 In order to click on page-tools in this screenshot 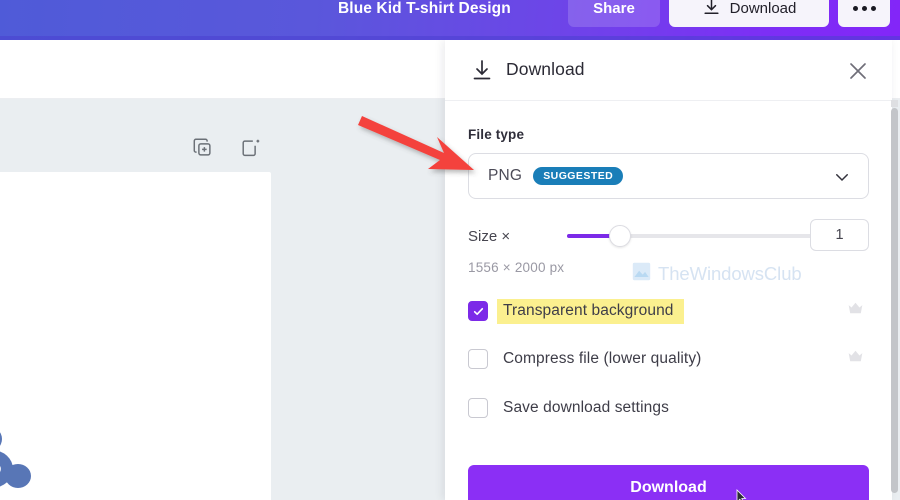, I will do `click(227, 148)`.